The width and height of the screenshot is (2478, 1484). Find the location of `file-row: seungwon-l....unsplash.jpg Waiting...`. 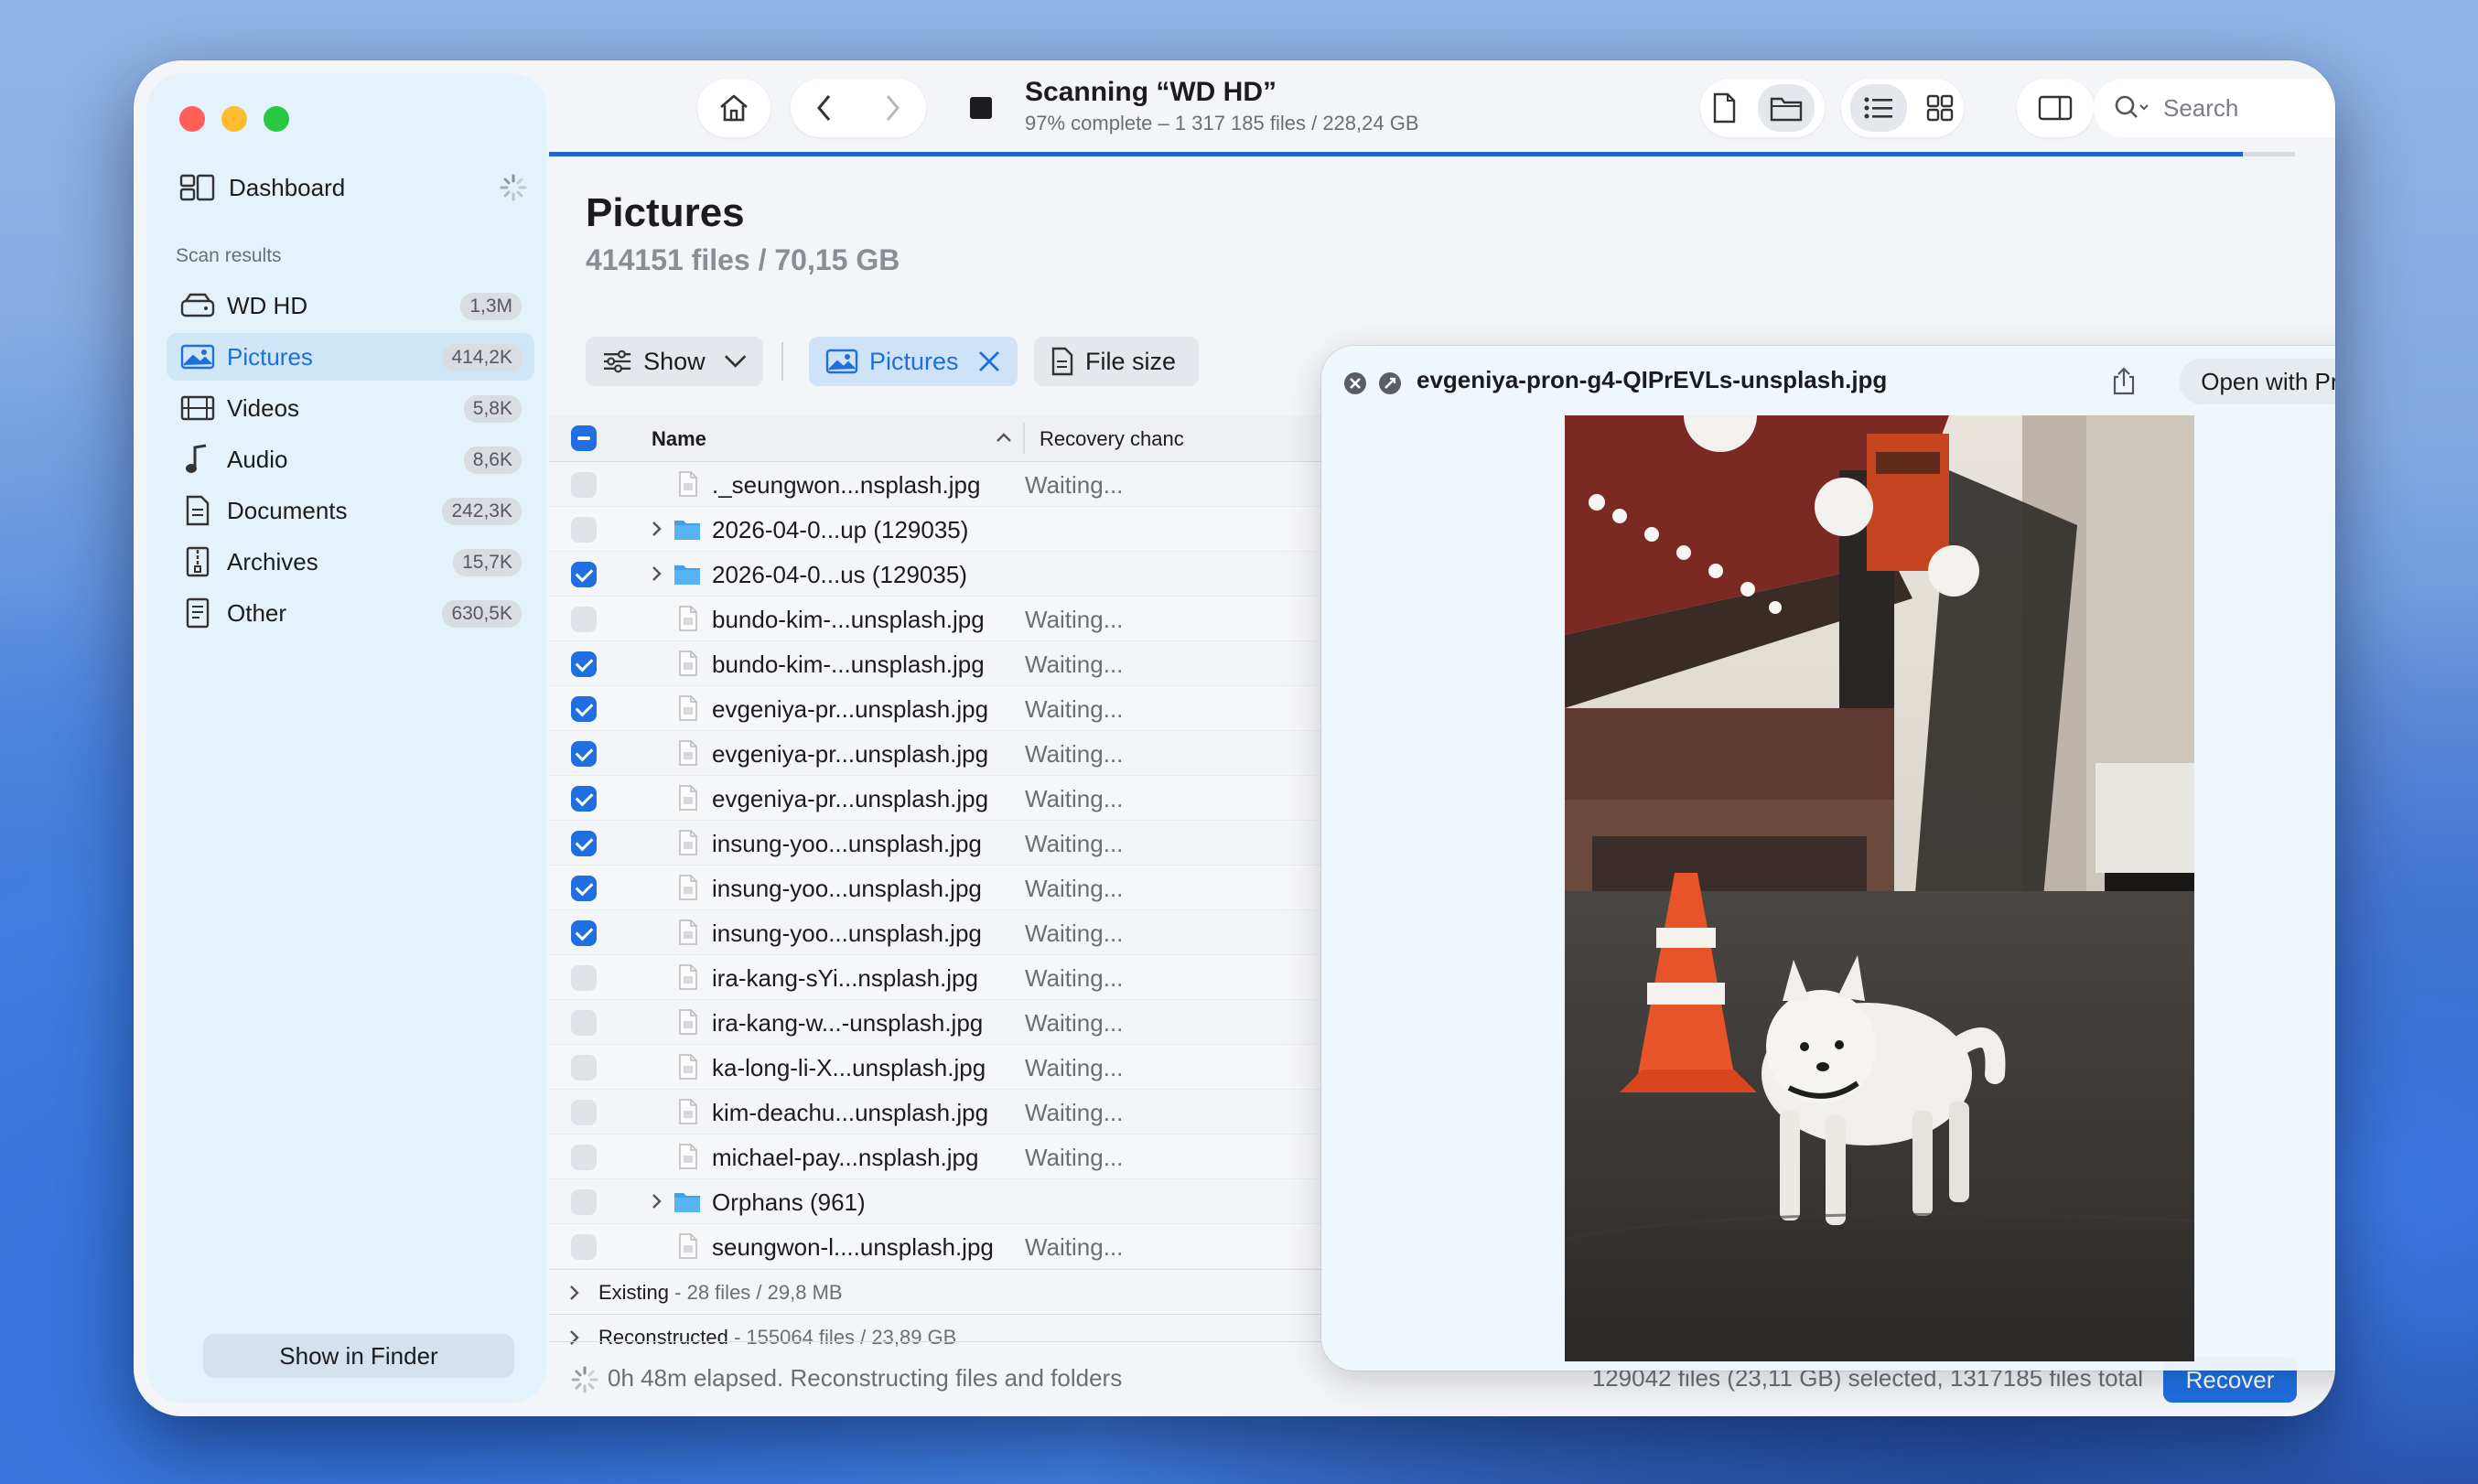

file-row: seungwon-l....unsplash.jpg Waiting... is located at coordinates (952, 1246).